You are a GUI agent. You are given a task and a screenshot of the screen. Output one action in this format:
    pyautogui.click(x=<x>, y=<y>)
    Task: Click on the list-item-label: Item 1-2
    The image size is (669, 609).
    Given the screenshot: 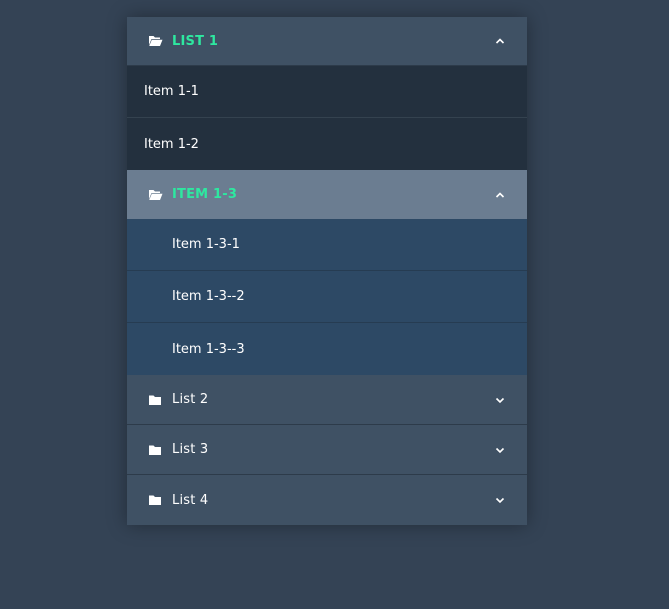 What is the action you would take?
    pyautogui.click(x=171, y=144)
    